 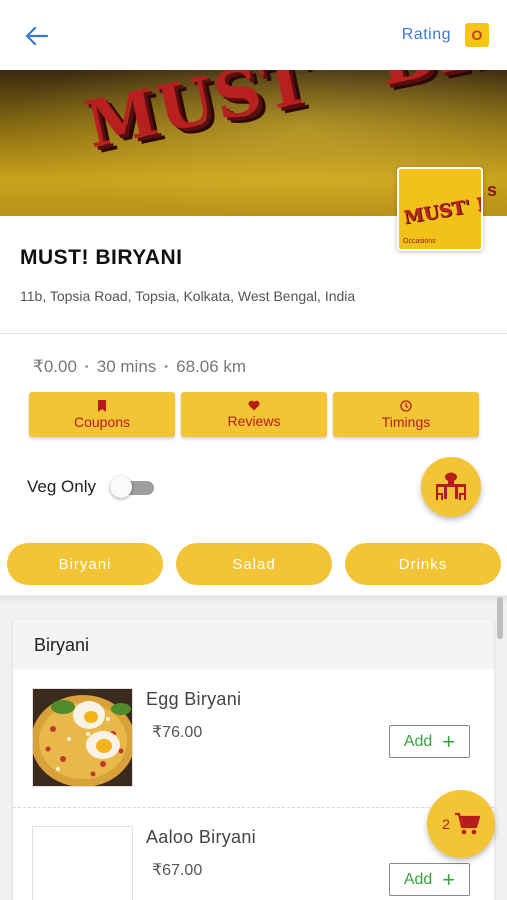 What do you see at coordinates (253, 644) in the screenshot?
I see `section-header: Biryani` at bounding box center [253, 644].